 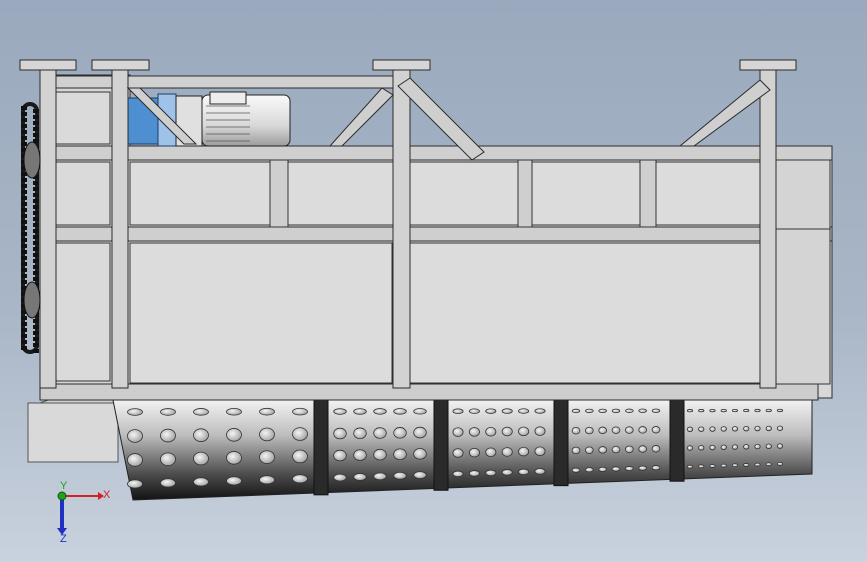 I want to click on base-skid, so click(x=73, y=432).